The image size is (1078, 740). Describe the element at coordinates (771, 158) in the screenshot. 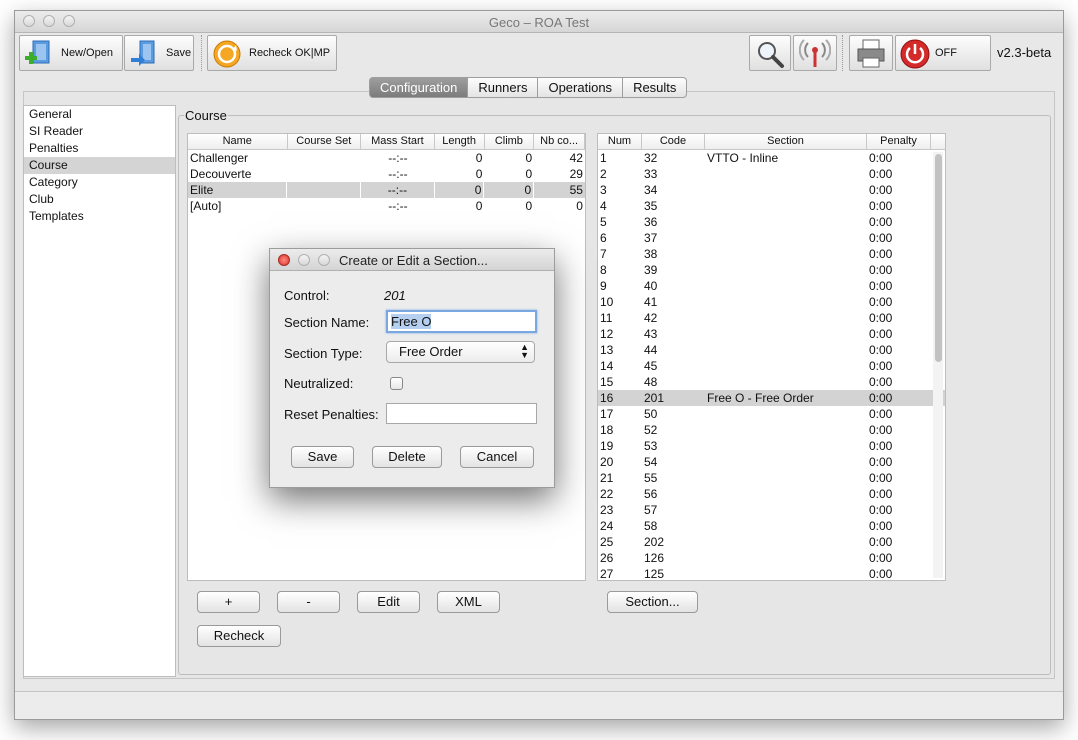

I see `controls-table-row: 1 32 VTTO - Inline 0:00` at that location.